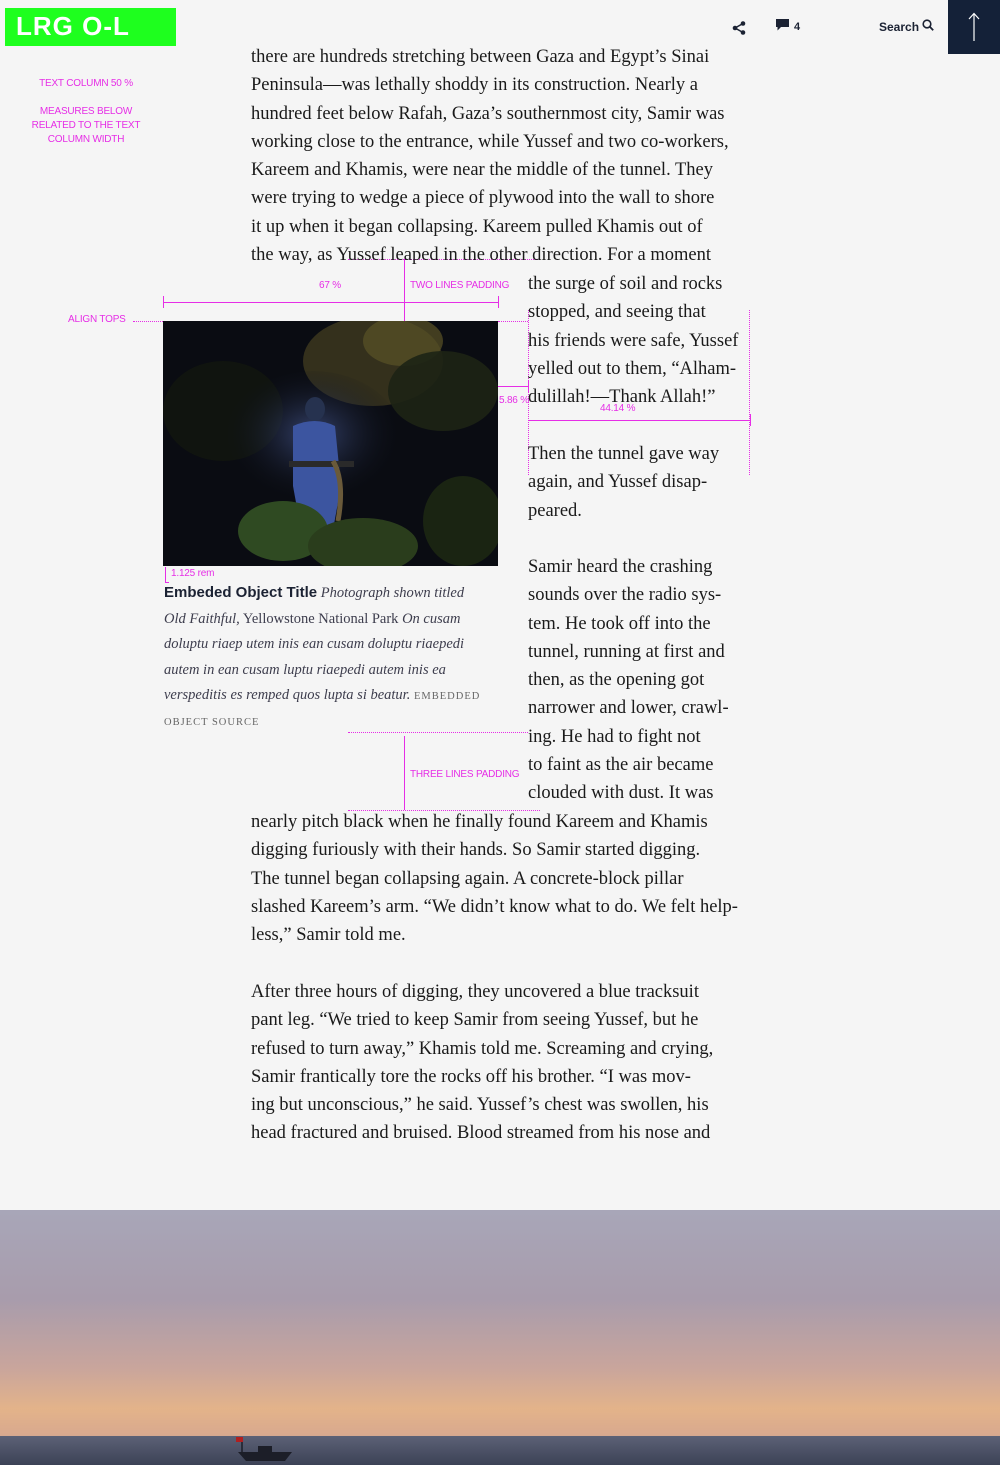  What do you see at coordinates (86, 83) in the screenshot?
I see `annotation-text-column: TEXT COLUMN 50 %` at bounding box center [86, 83].